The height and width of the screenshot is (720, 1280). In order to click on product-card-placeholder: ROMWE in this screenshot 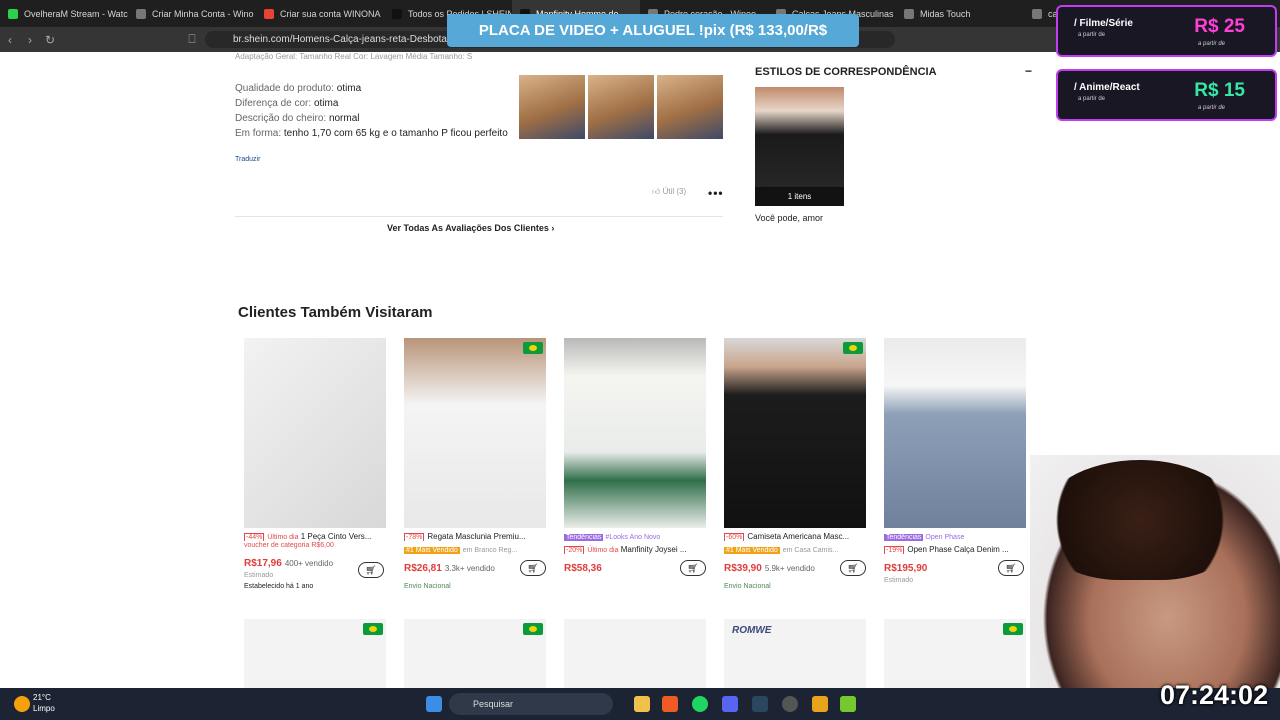, I will do `click(795, 654)`.